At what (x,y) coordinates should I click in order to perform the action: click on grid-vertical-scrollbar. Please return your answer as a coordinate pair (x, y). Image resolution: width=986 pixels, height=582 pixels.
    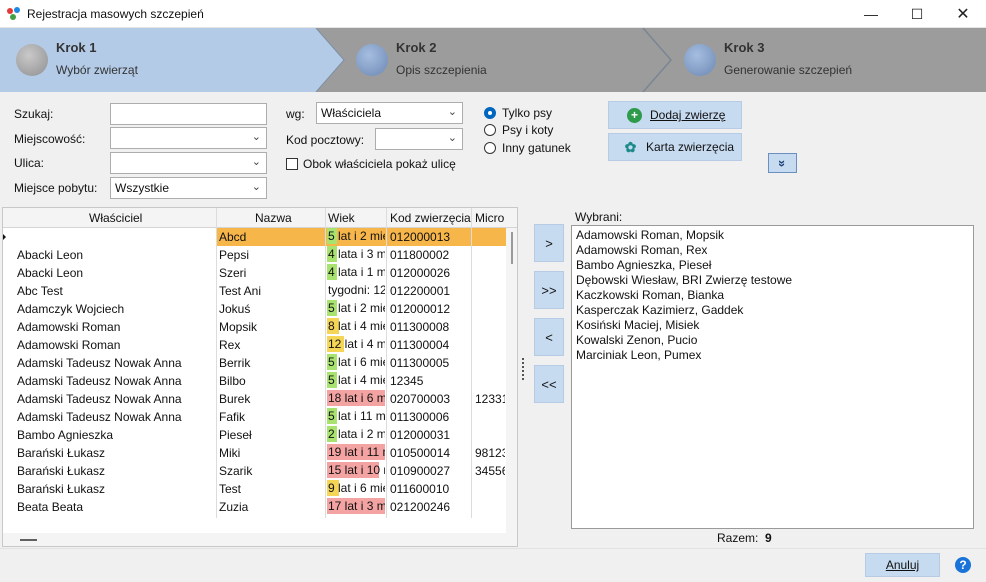
    Looking at the image, I should click on (511, 380).